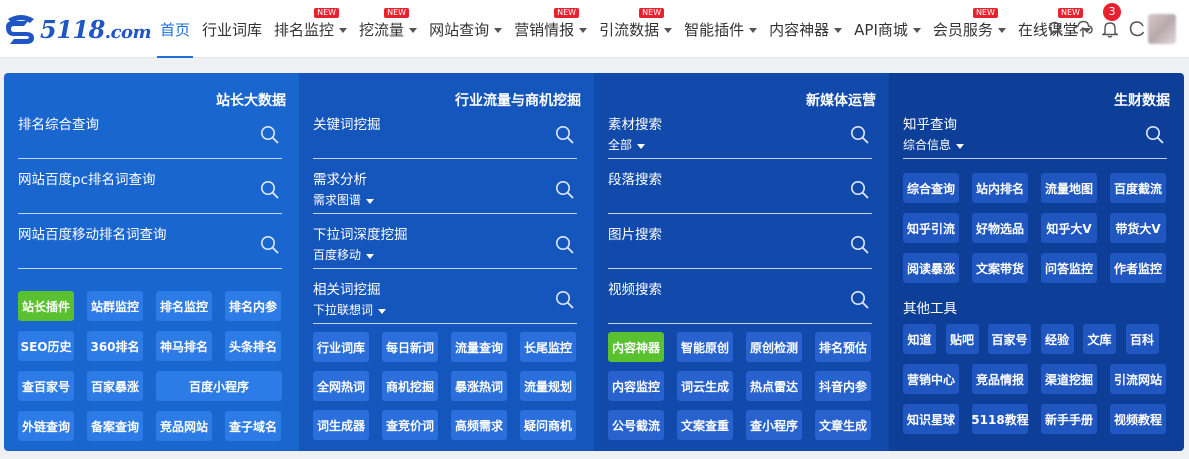 Image resolution: width=1189 pixels, height=459 pixels. Describe the element at coordinates (740, 136) in the screenshot. I see `search-field: 素材搜索 全部` at that location.